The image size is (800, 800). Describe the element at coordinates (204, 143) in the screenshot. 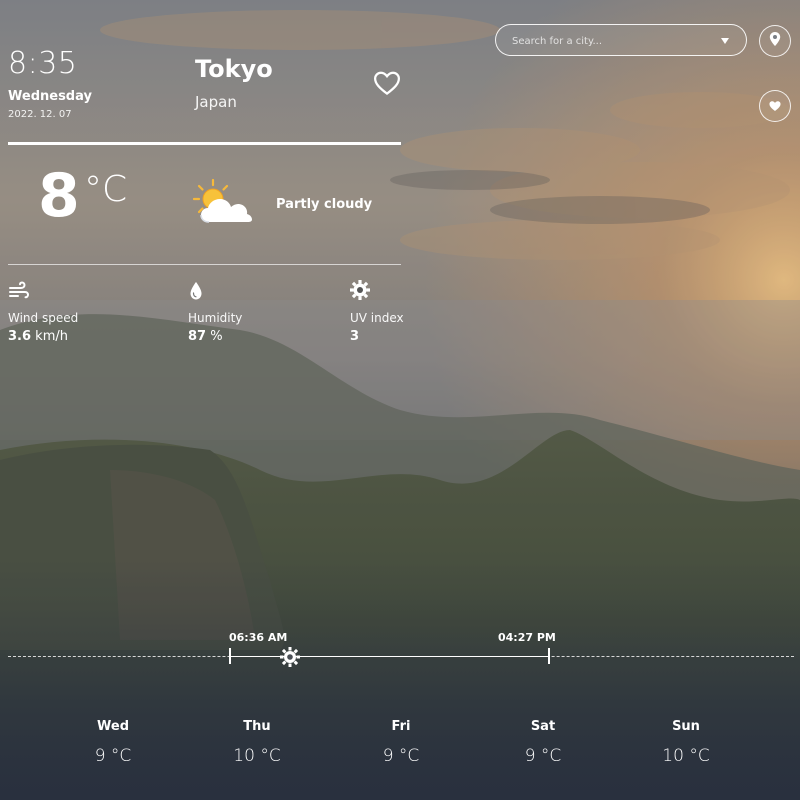

I see `header-divider` at that location.